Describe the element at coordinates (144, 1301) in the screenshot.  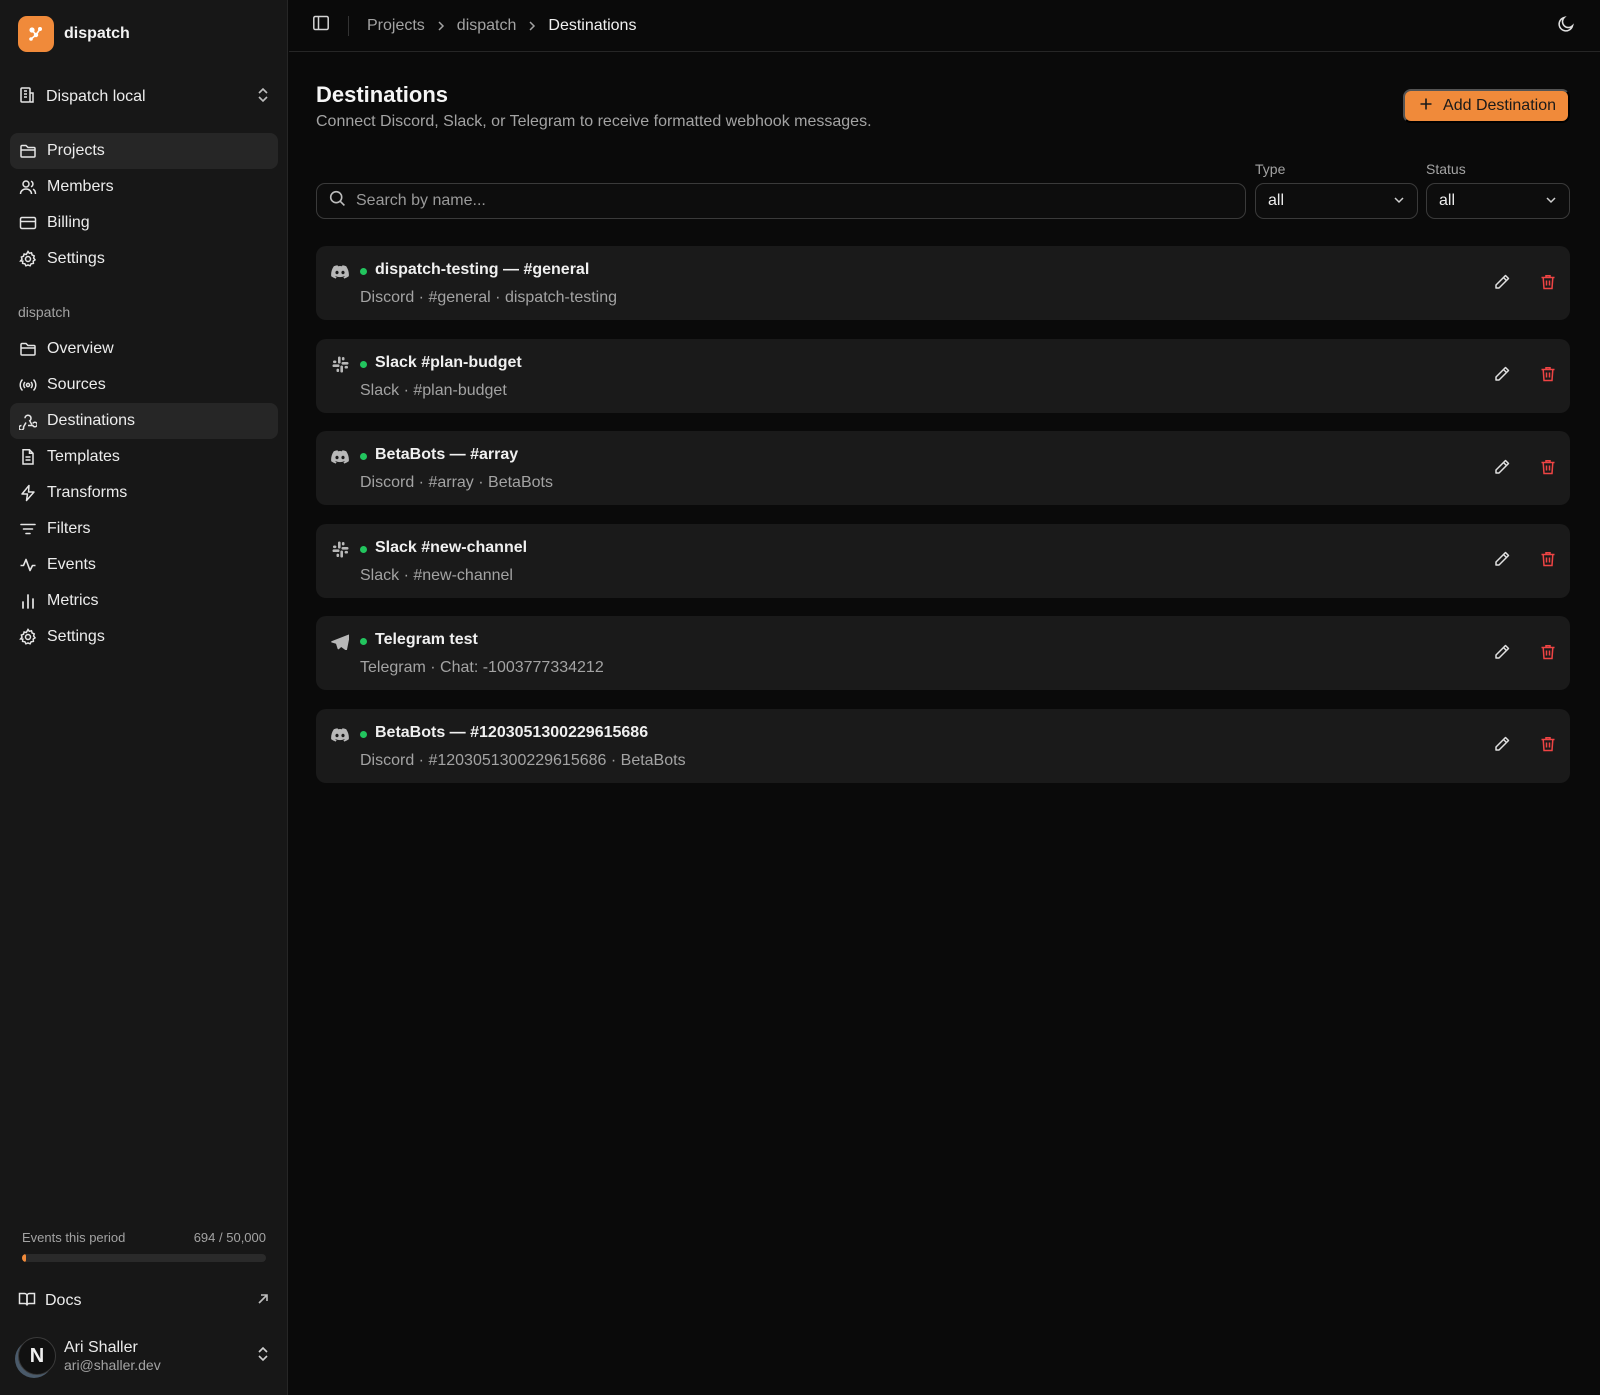
I see `docs-link: Docs` at that location.